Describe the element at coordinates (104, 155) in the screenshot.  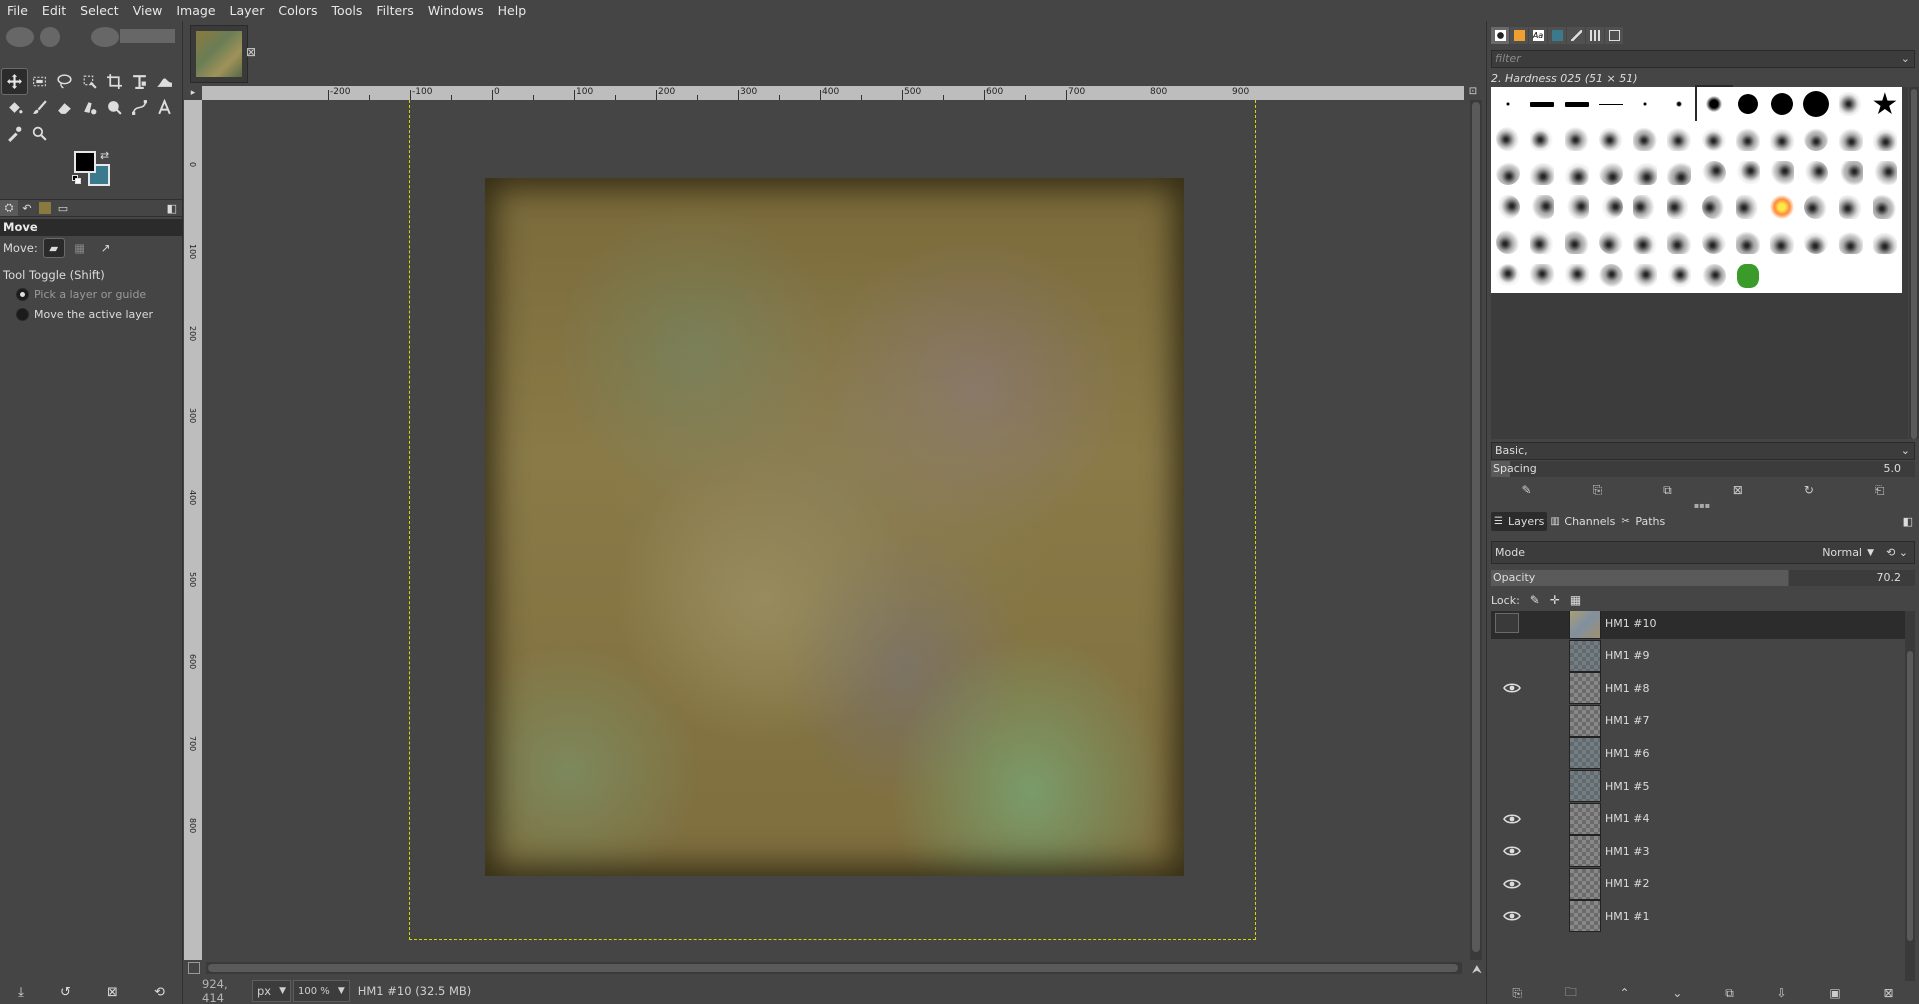
I see `swap-colors-icon: ⇄` at that location.